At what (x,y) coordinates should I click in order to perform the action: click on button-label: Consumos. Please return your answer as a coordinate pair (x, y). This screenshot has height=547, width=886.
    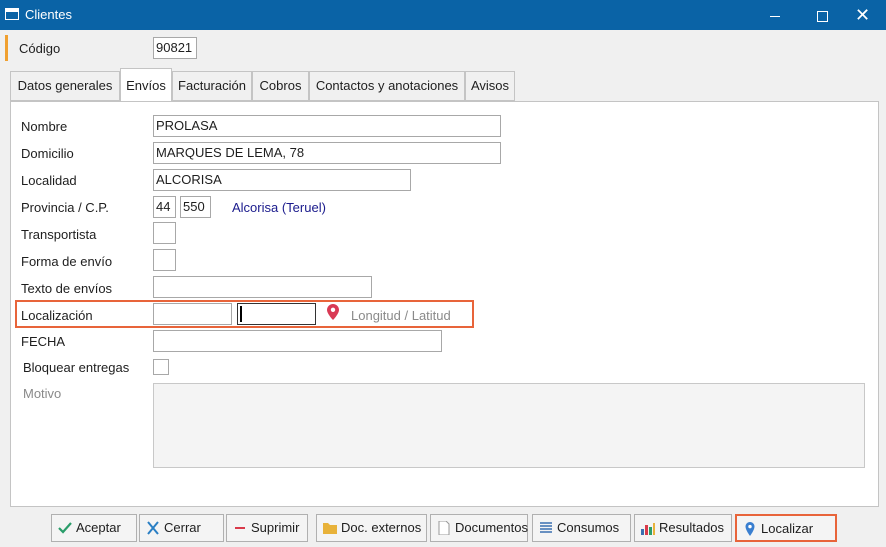
    Looking at the image, I should click on (588, 527).